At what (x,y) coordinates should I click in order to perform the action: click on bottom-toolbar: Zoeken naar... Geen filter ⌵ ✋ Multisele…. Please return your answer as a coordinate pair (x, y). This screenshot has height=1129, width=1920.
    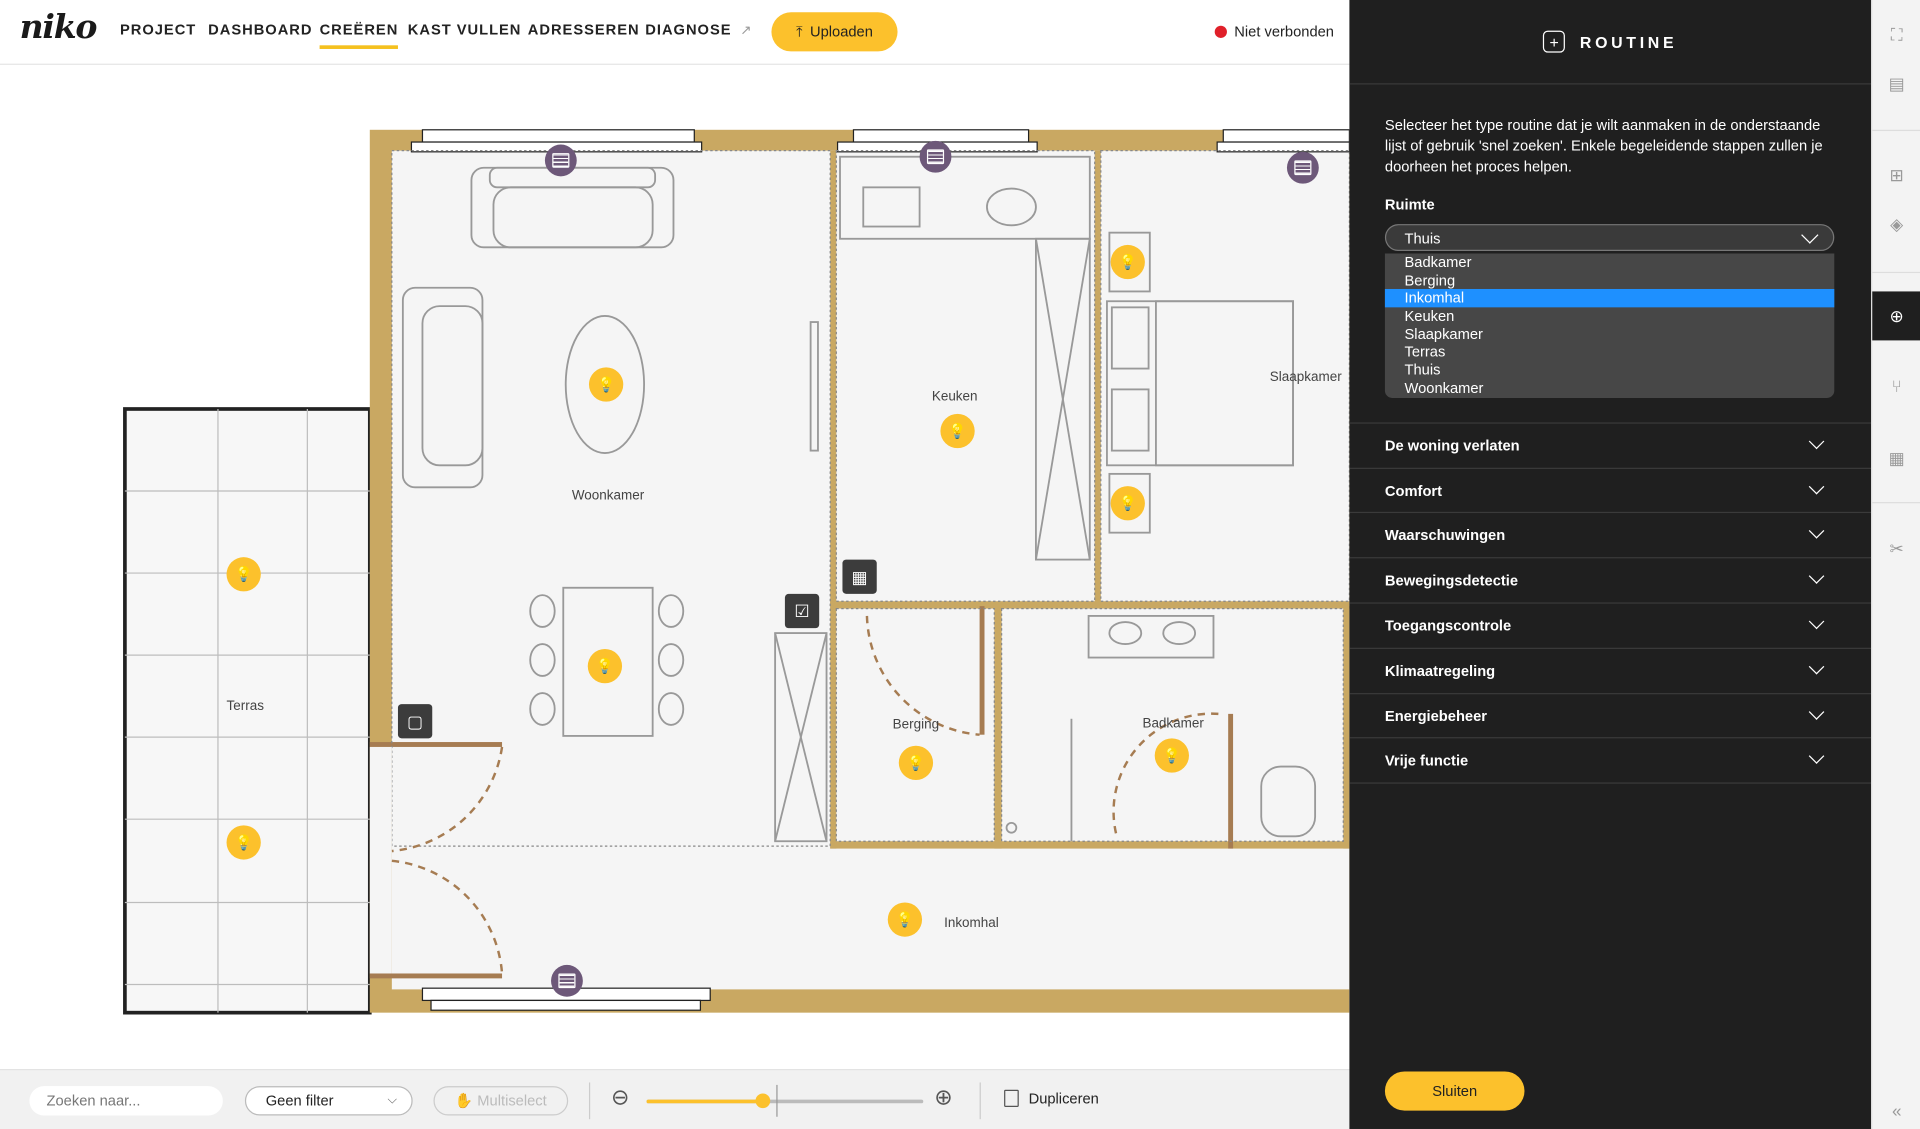
    Looking at the image, I should click on (675, 1098).